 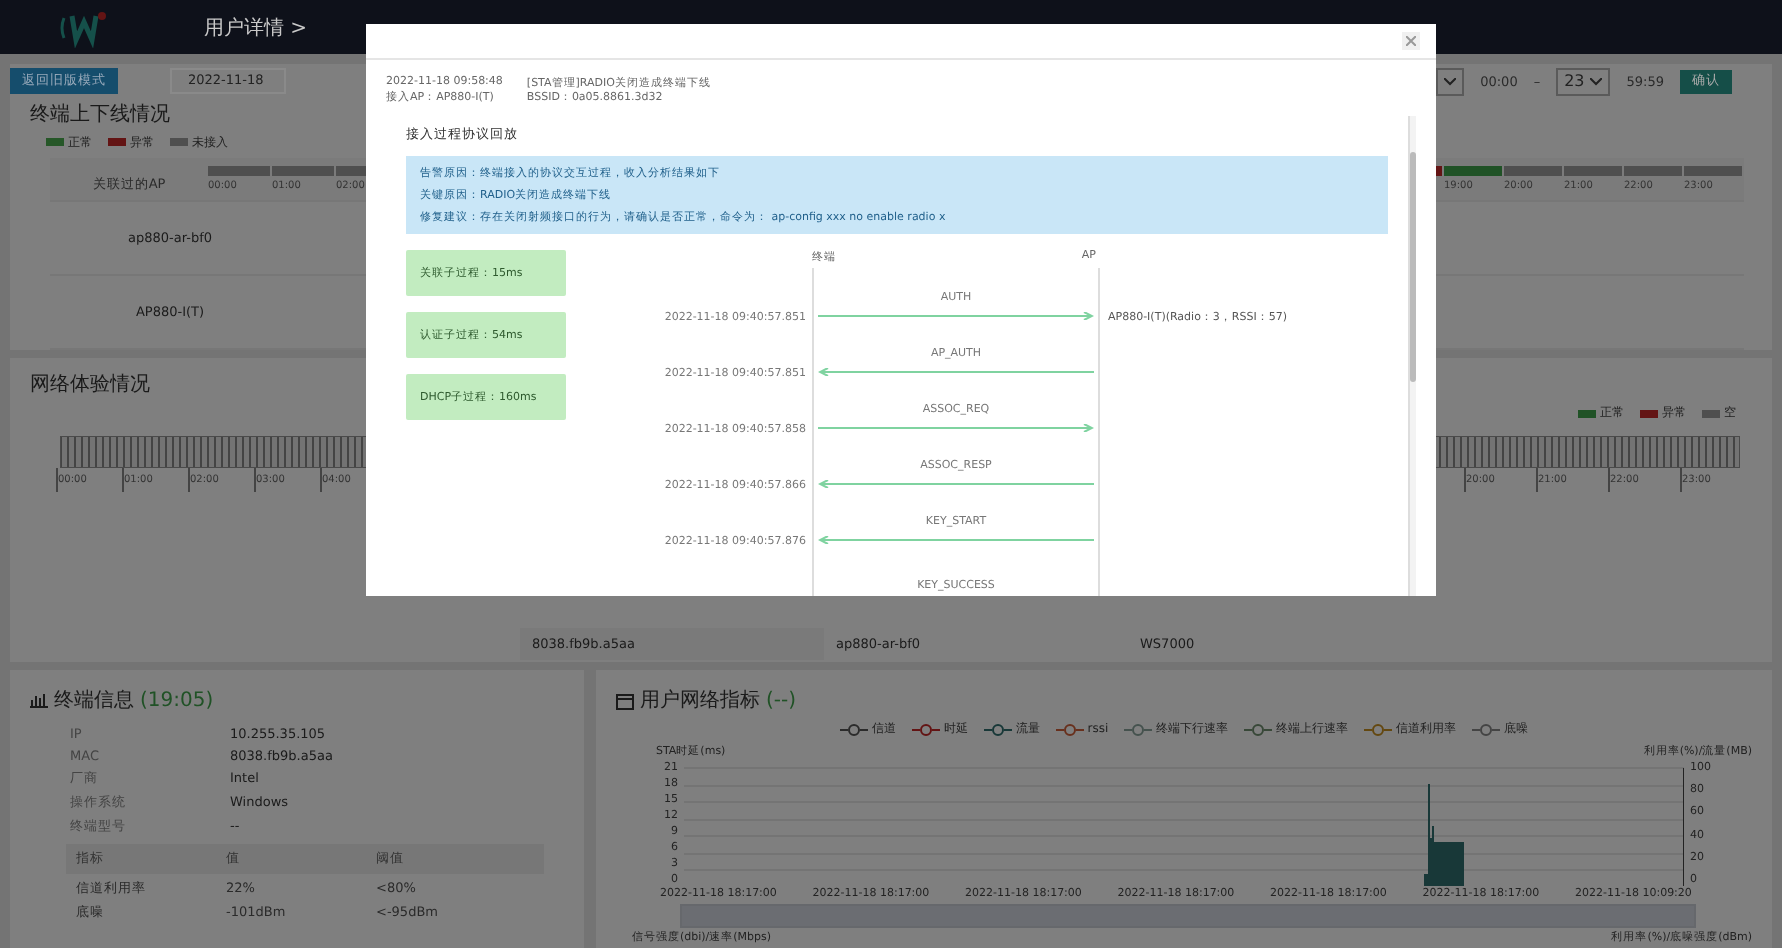 What do you see at coordinates (1583, 81) in the screenshot?
I see `hour-select: 23` at bounding box center [1583, 81].